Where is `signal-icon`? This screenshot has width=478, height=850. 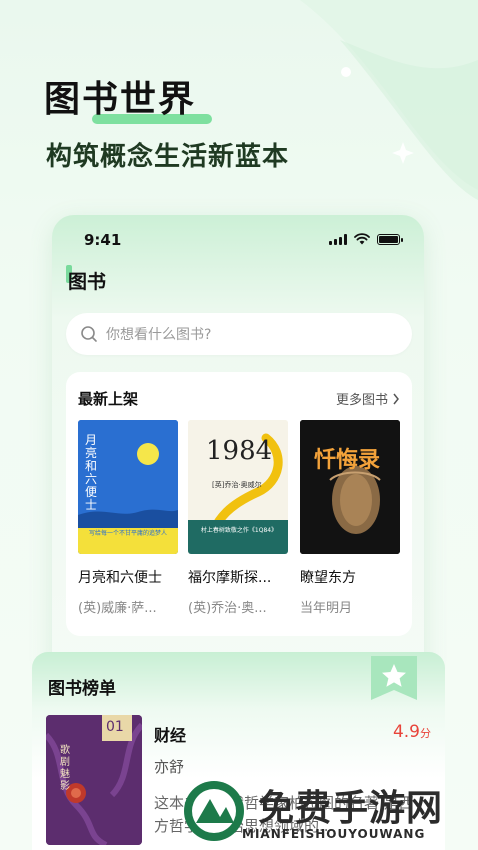 signal-icon is located at coordinates (338, 239).